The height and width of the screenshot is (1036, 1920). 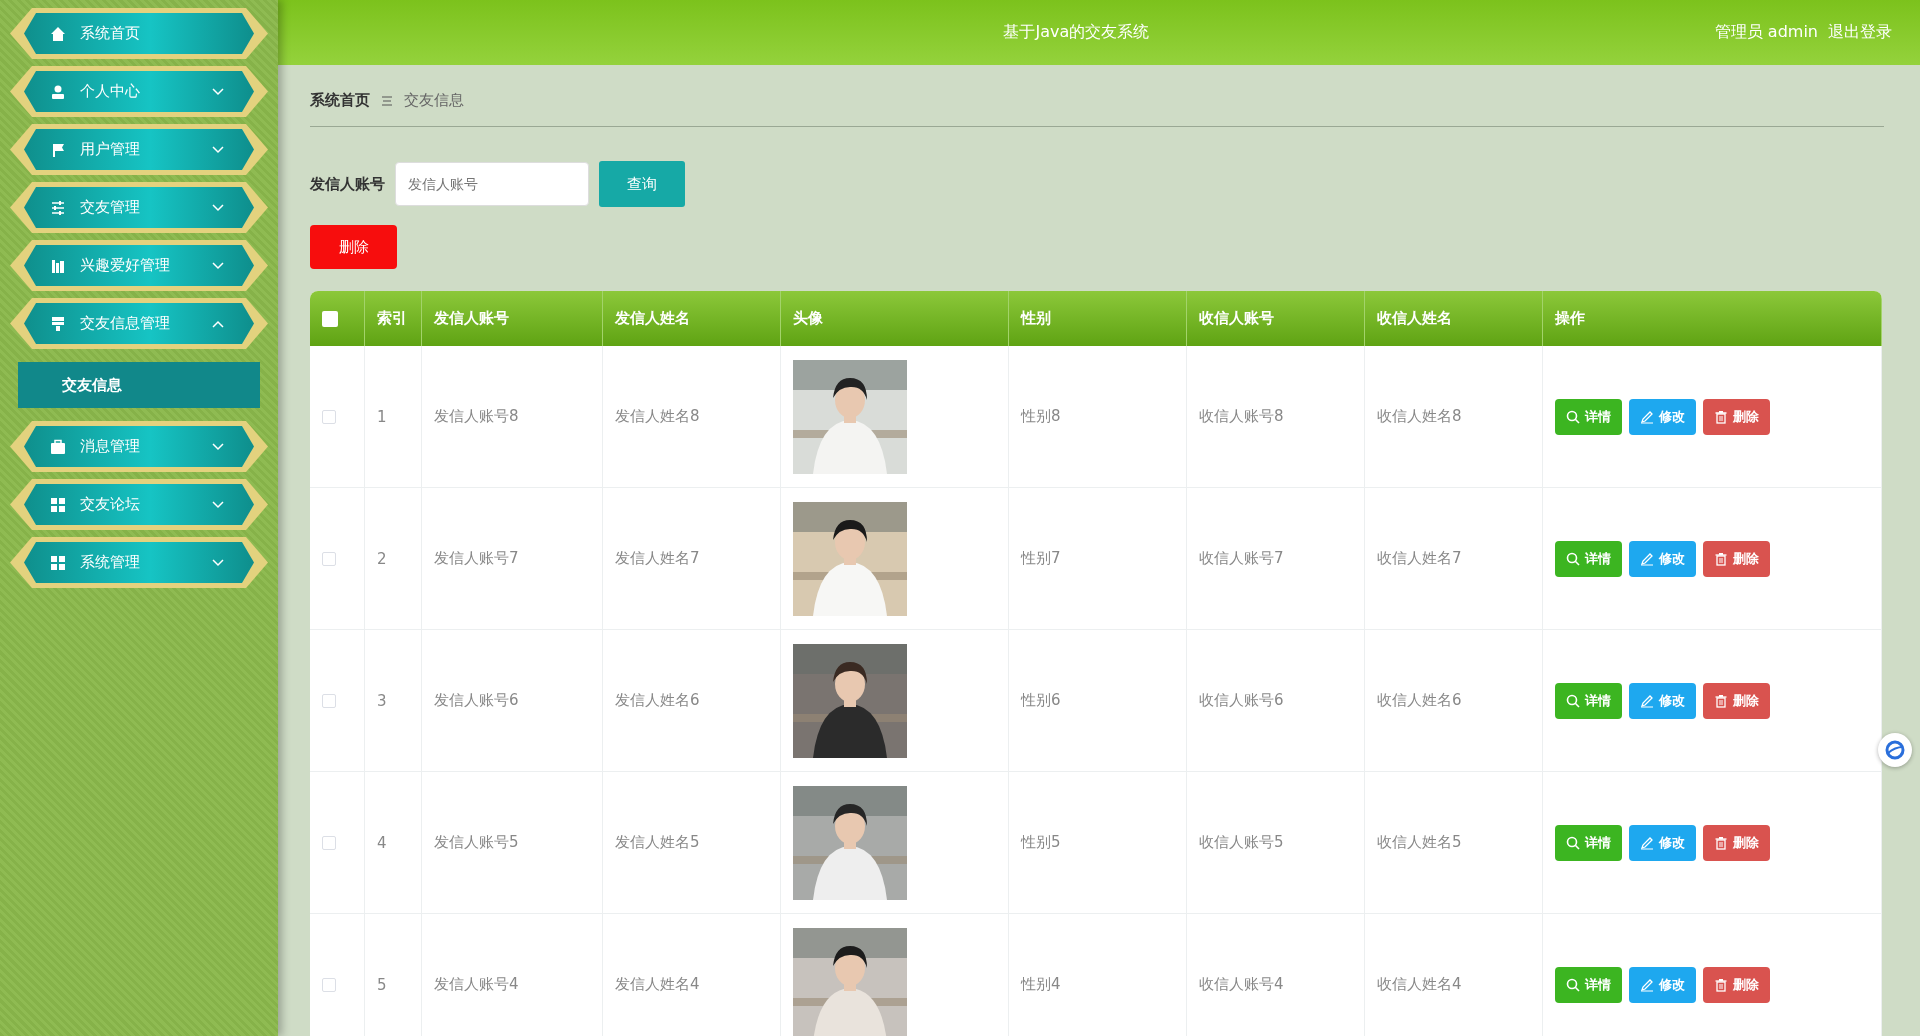 What do you see at coordinates (58, 504) in the screenshot?
I see `grid-icon` at bounding box center [58, 504].